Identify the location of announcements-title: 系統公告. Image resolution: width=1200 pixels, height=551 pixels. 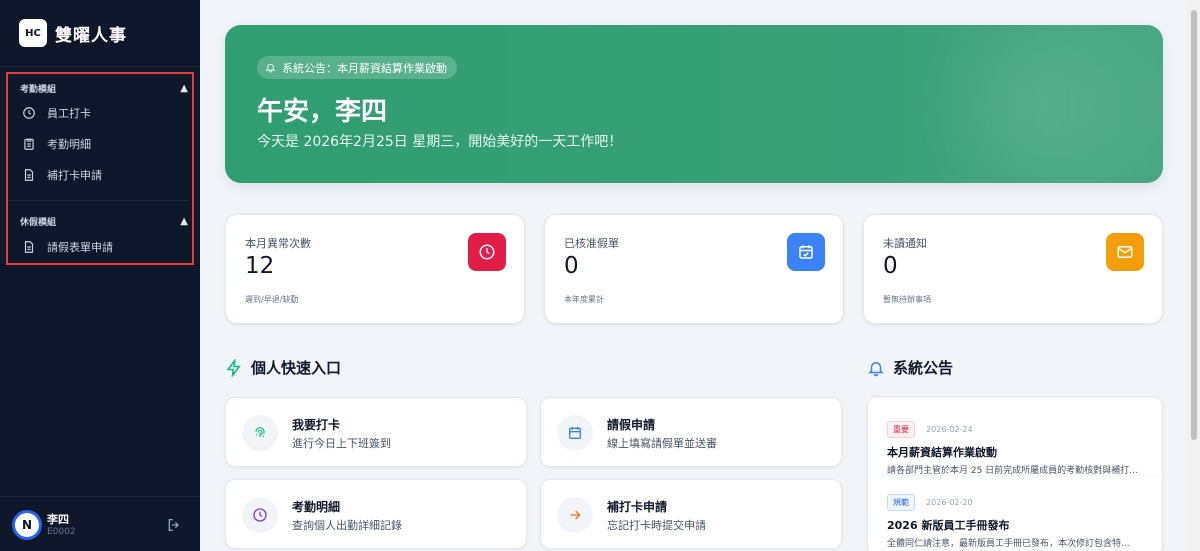
(910, 367).